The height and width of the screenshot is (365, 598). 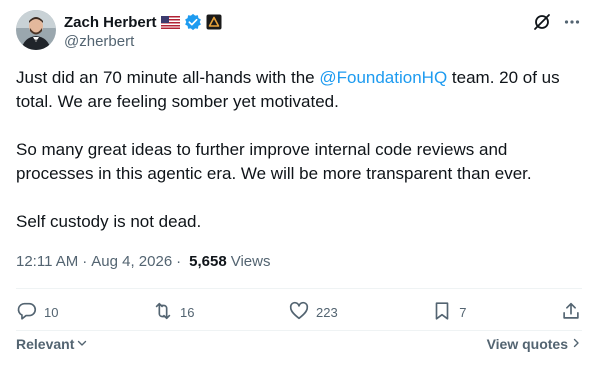 I want to click on sort-dropdown: Relevant, so click(x=52, y=344).